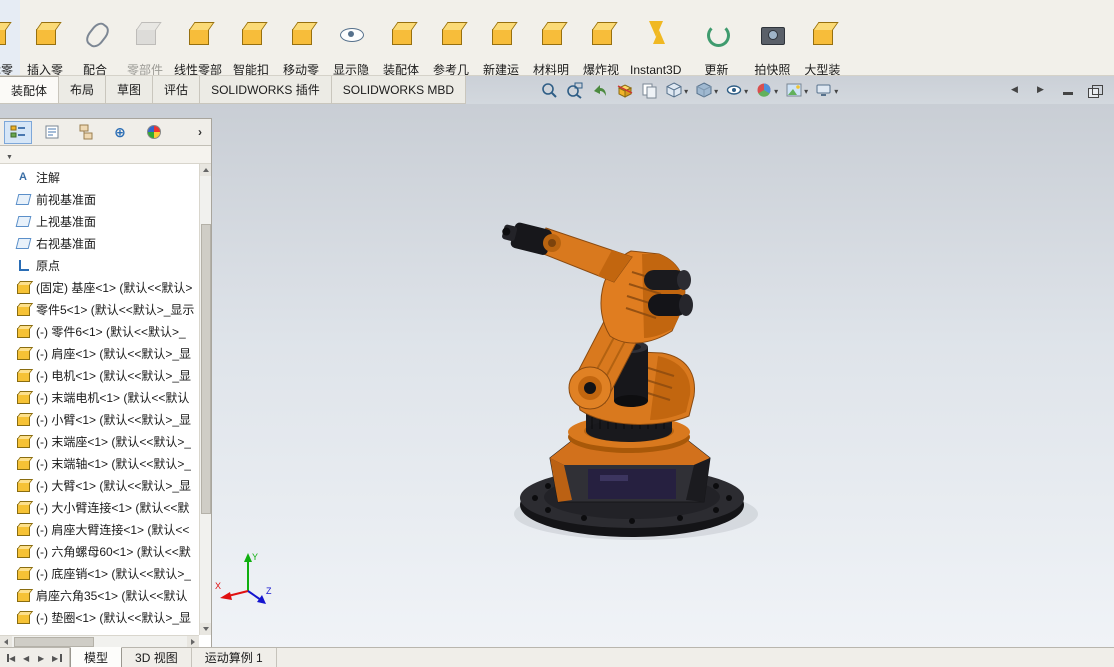  What do you see at coordinates (10, 37) in the screenshot?
I see `ribbon-button: 编辑零 部件` at bounding box center [10, 37].